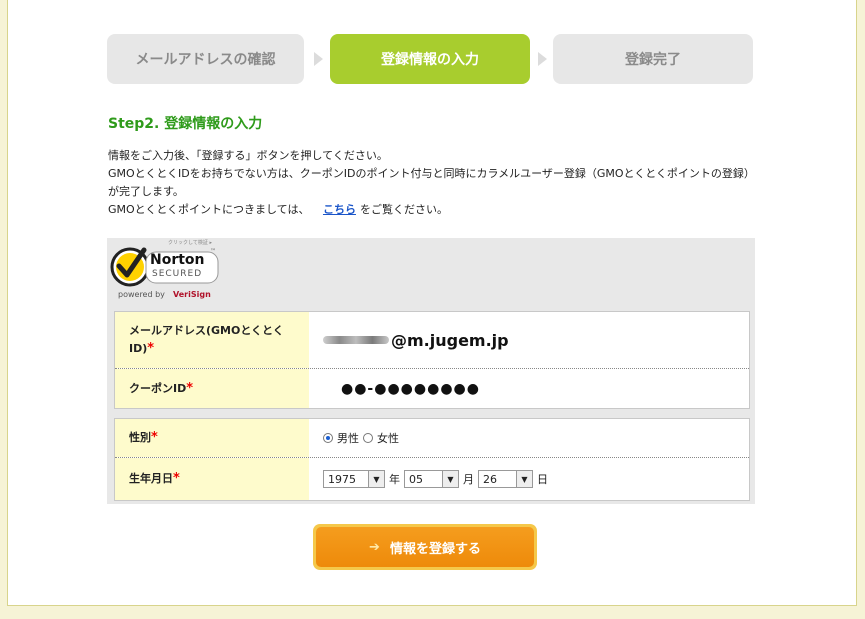 This screenshot has height=619, width=865. I want to click on birthdate-row: 生年月日* 1975 ▼ 年 05 ▼ 月 26 ▼ 日, so click(432, 478).